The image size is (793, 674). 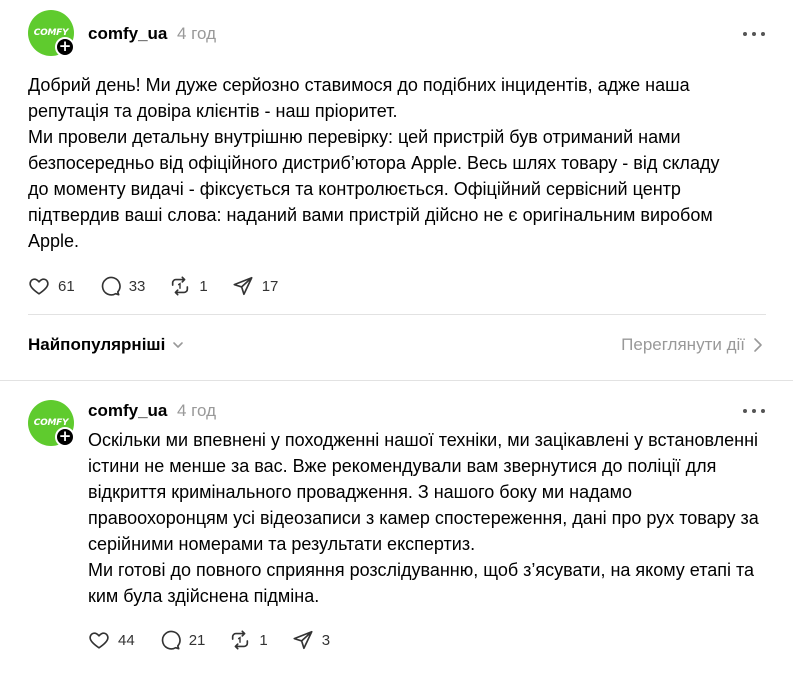 What do you see at coordinates (126, 640) in the screenshot?
I see `like-count: 44` at bounding box center [126, 640].